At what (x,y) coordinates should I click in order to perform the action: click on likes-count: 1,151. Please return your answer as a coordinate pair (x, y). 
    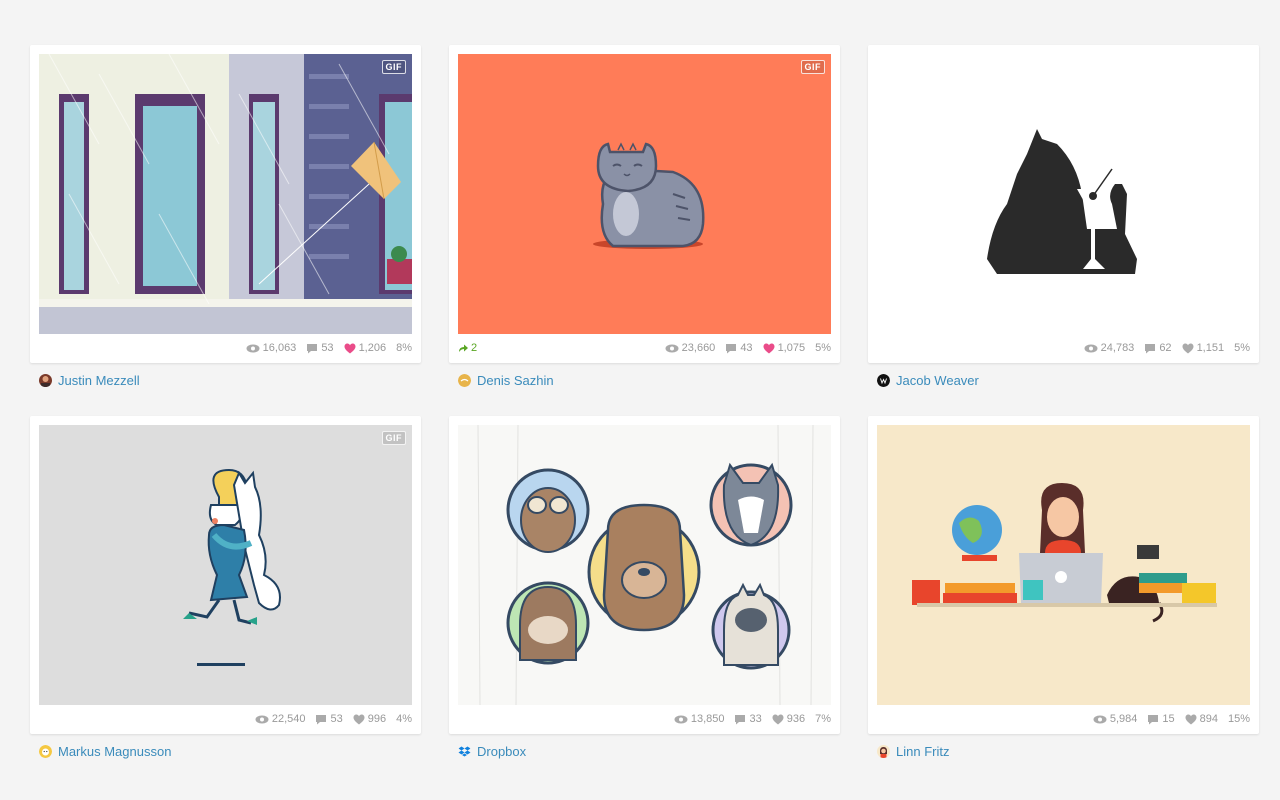
    Looking at the image, I should click on (1203, 348).